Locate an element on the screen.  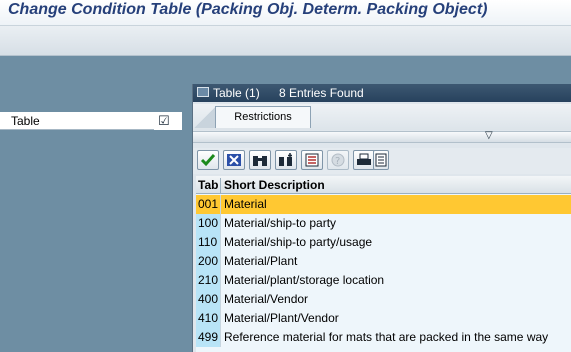
cell-description: Material/Vendor is located at coordinates (266, 299).